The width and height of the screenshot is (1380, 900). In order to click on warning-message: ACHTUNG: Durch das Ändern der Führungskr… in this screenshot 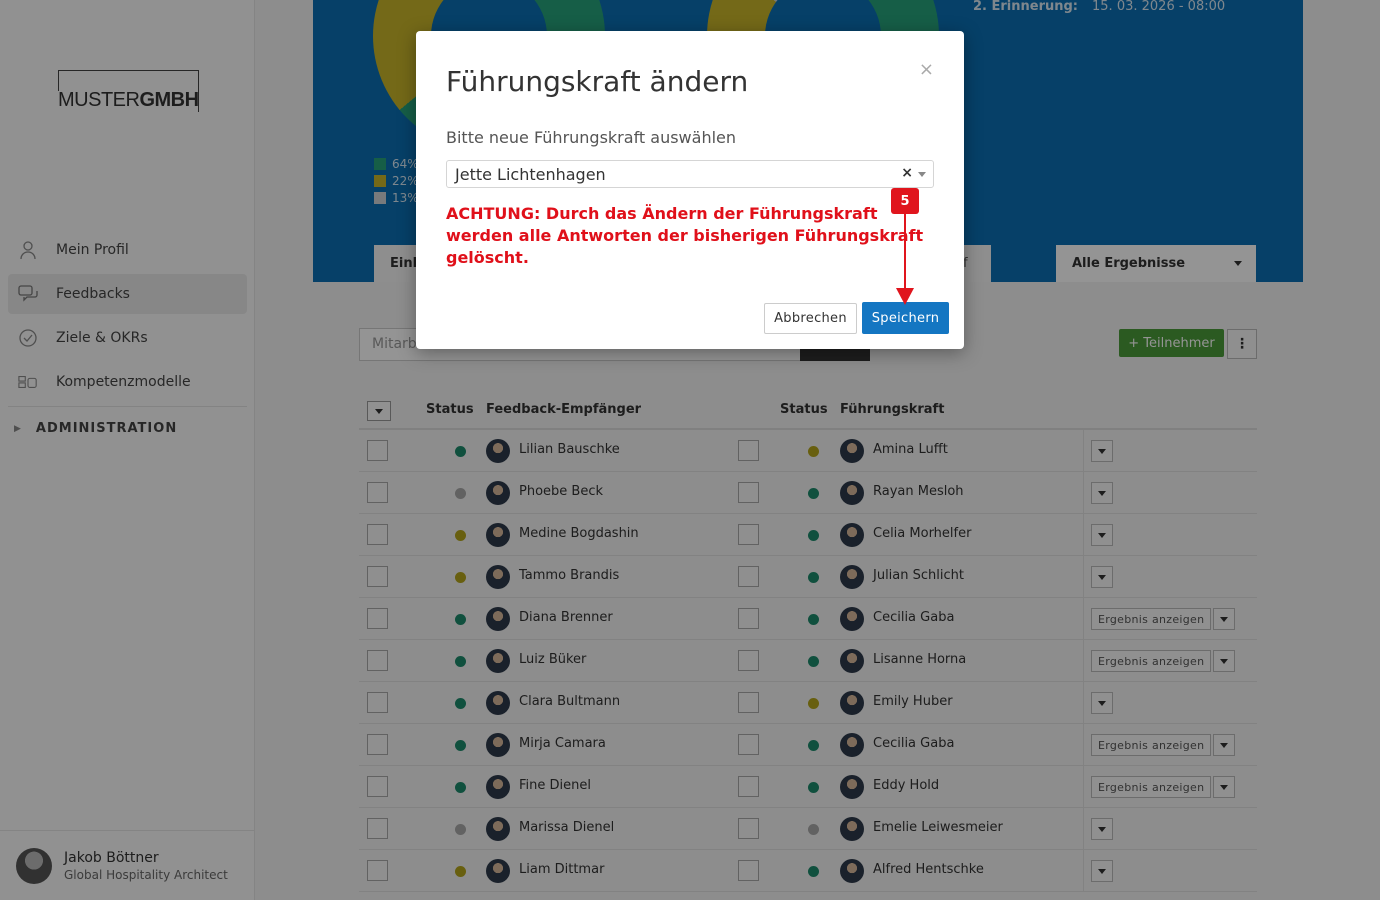, I will do `click(685, 235)`.